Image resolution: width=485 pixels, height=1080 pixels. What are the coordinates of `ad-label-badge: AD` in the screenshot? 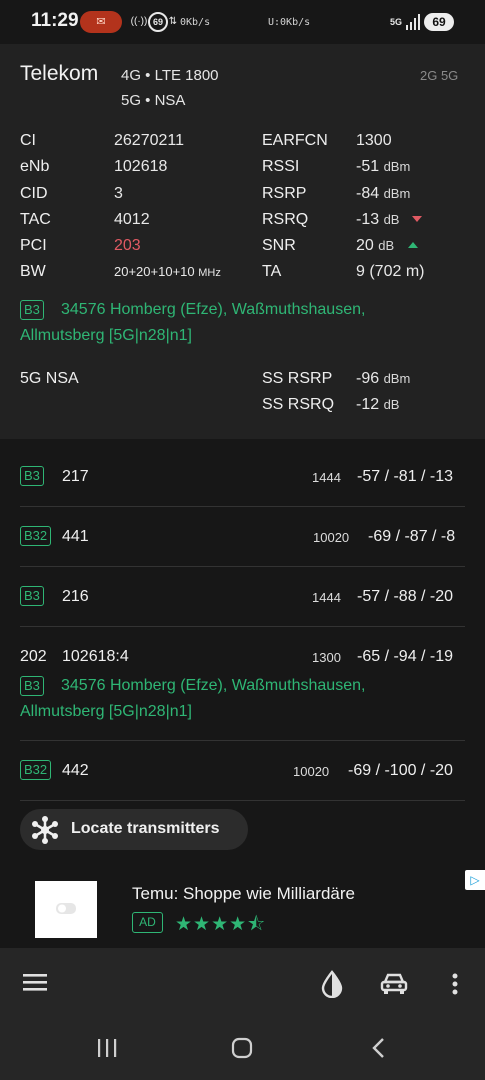 It's located at (147, 922).